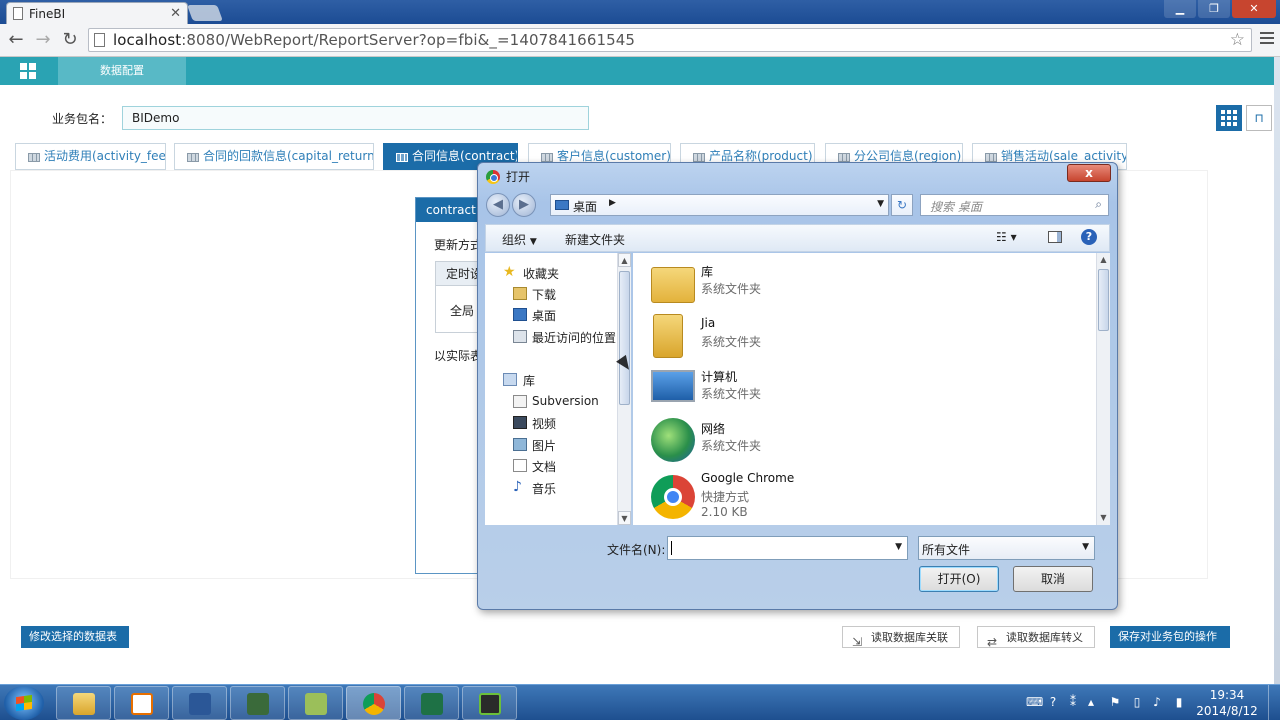  What do you see at coordinates (193, 157) in the screenshot?
I see `table-icon` at bounding box center [193, 157].